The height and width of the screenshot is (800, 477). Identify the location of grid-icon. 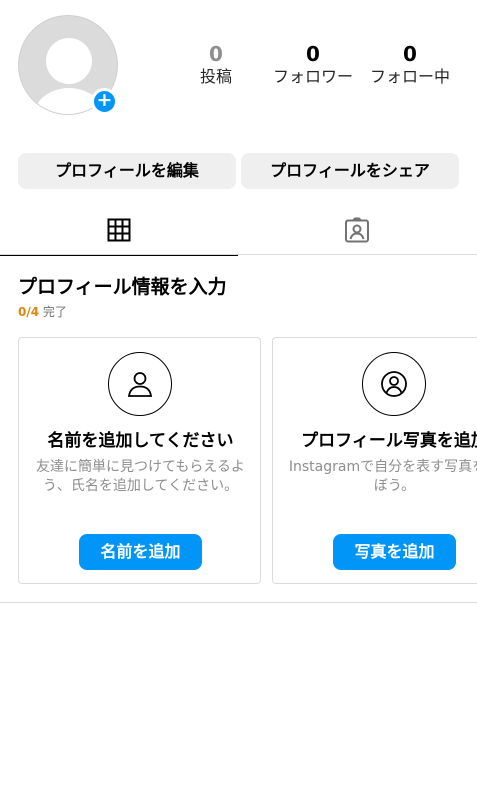
(119, 230).